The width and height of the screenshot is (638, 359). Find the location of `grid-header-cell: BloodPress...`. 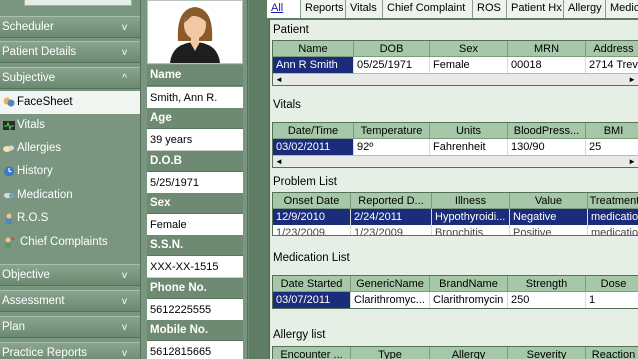

grid-header-cell: BloodPress... is located at coordinates (547, 131).